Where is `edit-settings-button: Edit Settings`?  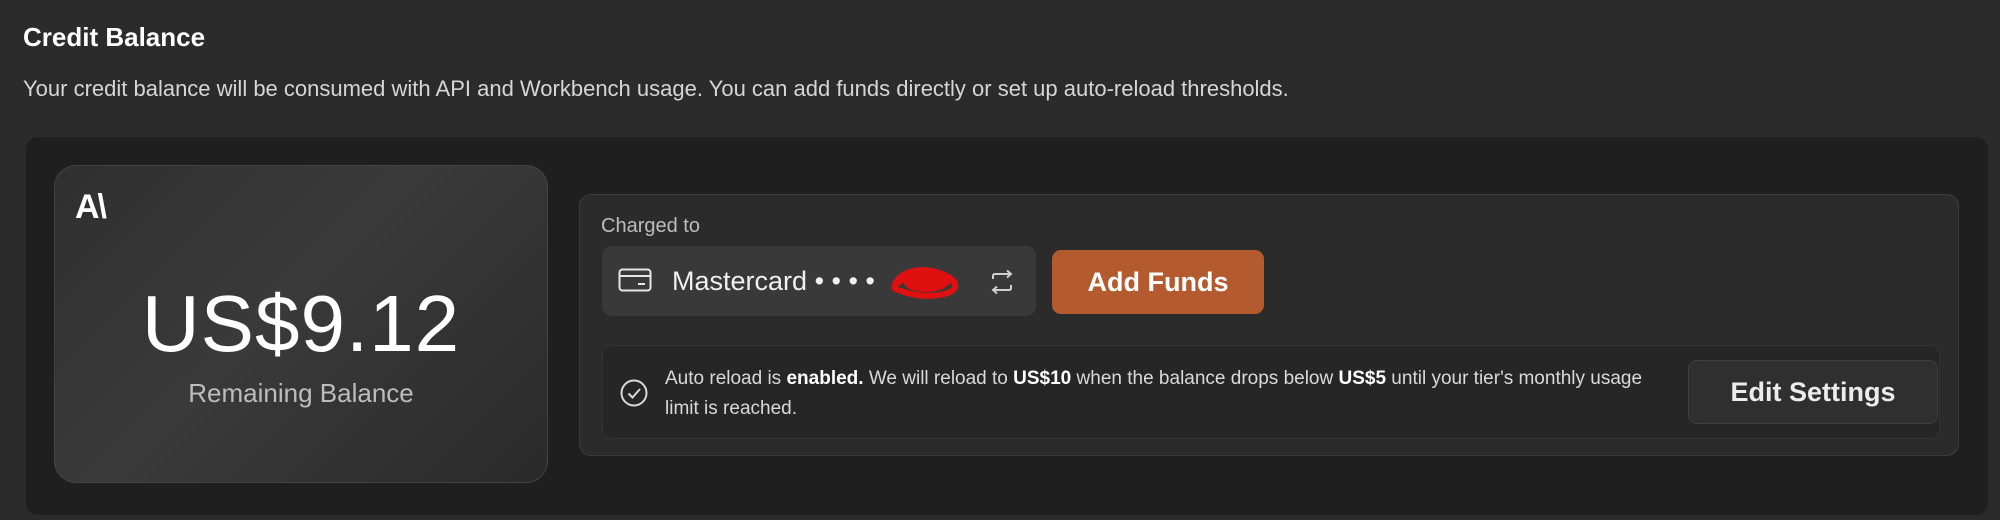 edit-settings-button: Edit Settings is located at coordinates (1813, 392).